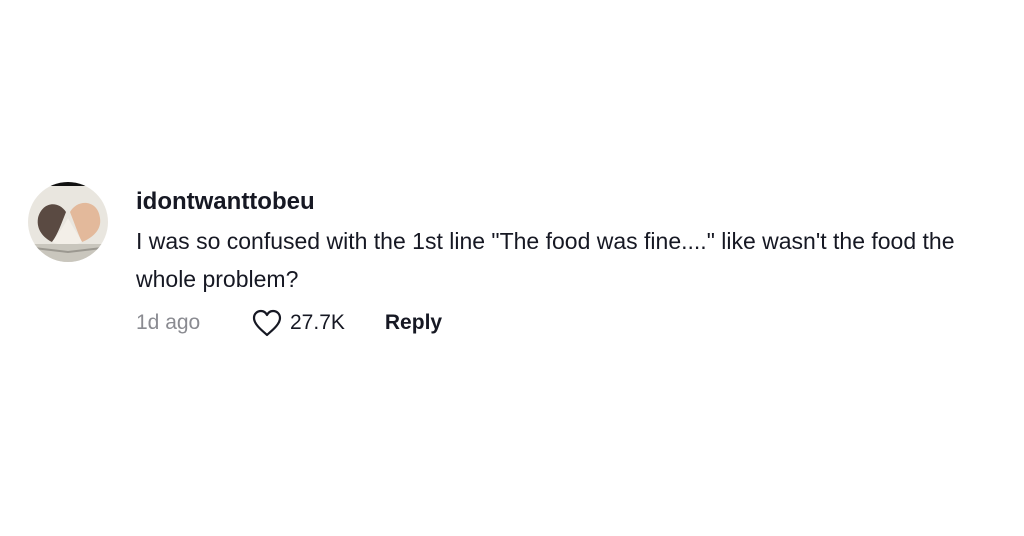 The height and width of the screenshot is (536, 1024). What do you see at coordinates (567, 323) in the screenshot?
I see `comment-meta: 1d ago 27.7K Reply` at bounding box center [567, 323].